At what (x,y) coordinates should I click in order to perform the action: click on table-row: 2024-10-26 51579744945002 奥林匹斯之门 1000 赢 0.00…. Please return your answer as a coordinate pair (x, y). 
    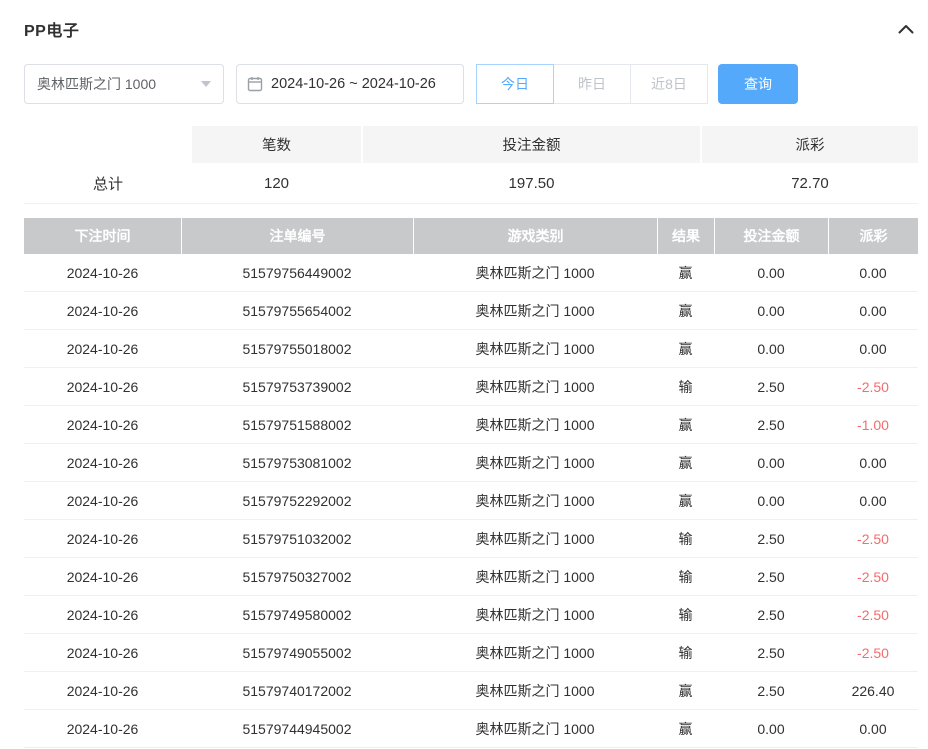
    Looking at the image, I should click on (471, 729).